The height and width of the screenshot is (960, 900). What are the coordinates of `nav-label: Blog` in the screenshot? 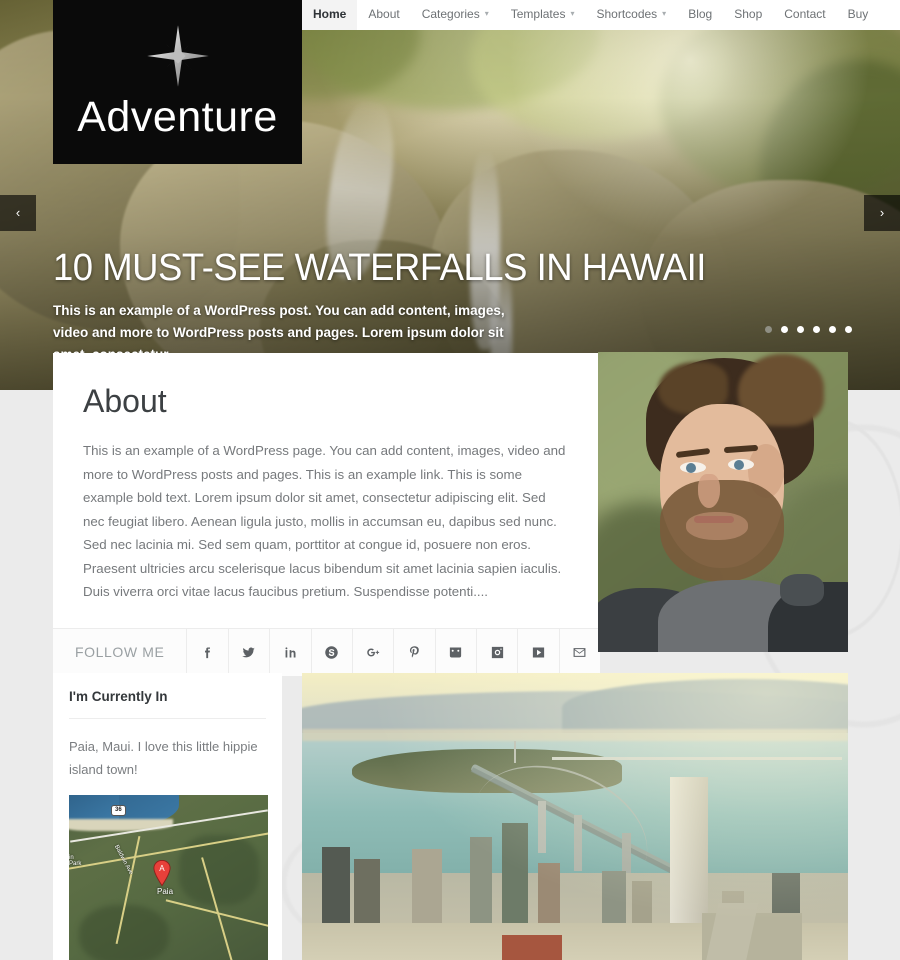 It's located at (700, 14).